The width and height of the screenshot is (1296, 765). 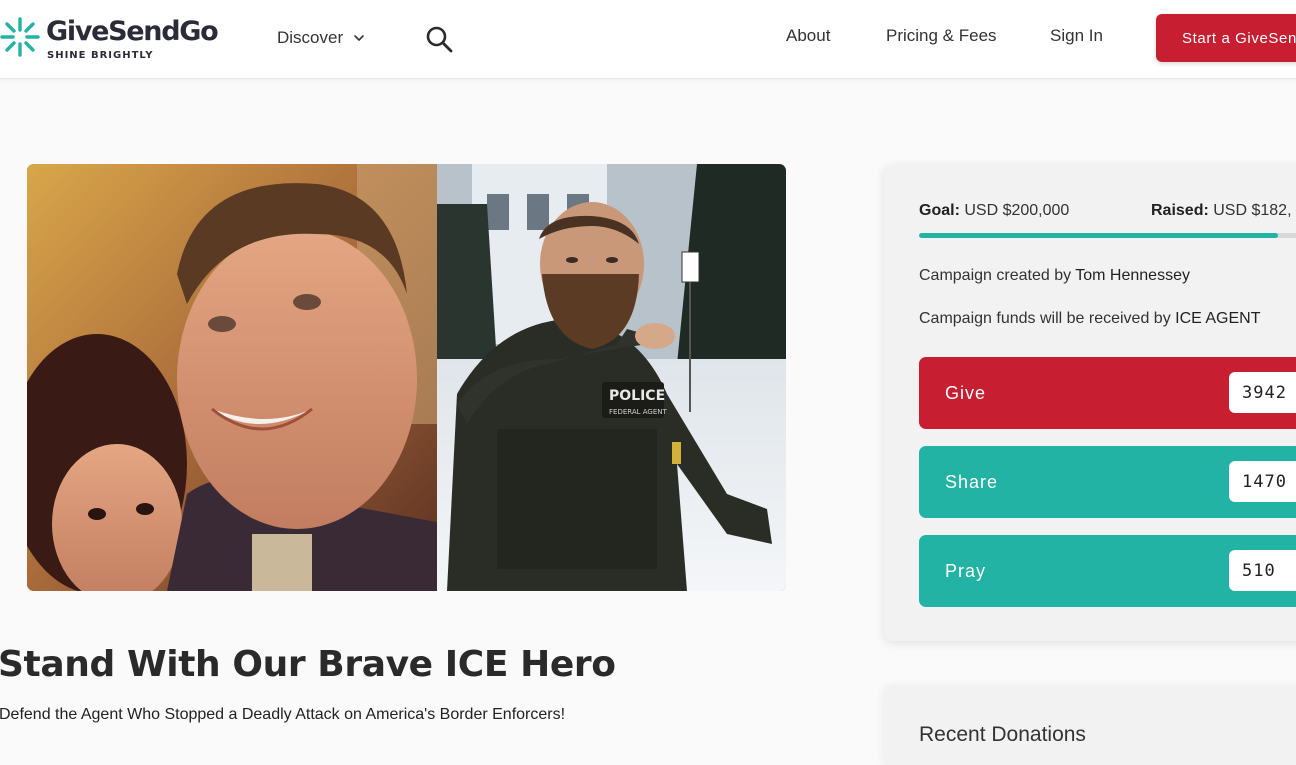 What do you see at coordinates (308, 664) in the screenshot?
I see `campaign-title: Stand With Our Brave ICE Hero` at bounding box center [308, 664].